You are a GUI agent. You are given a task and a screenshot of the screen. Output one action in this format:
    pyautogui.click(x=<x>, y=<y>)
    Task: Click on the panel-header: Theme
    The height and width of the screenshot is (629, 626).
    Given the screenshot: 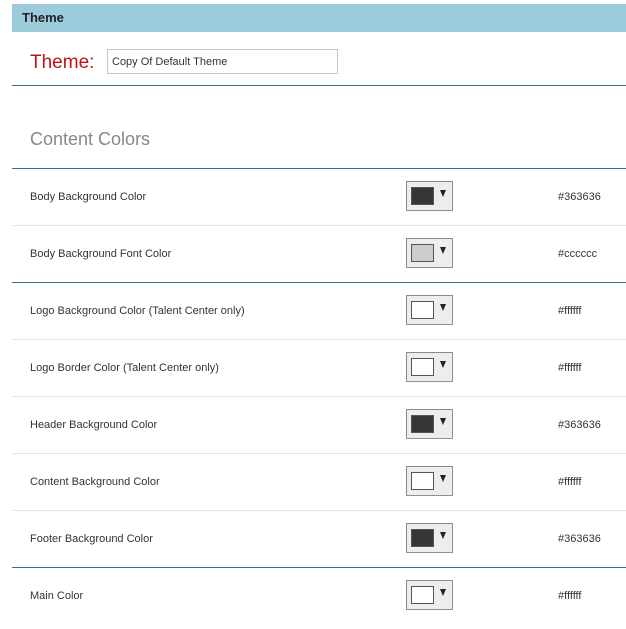 What is the action you would take?
    pyautogui.click(x=319, y=18)
    